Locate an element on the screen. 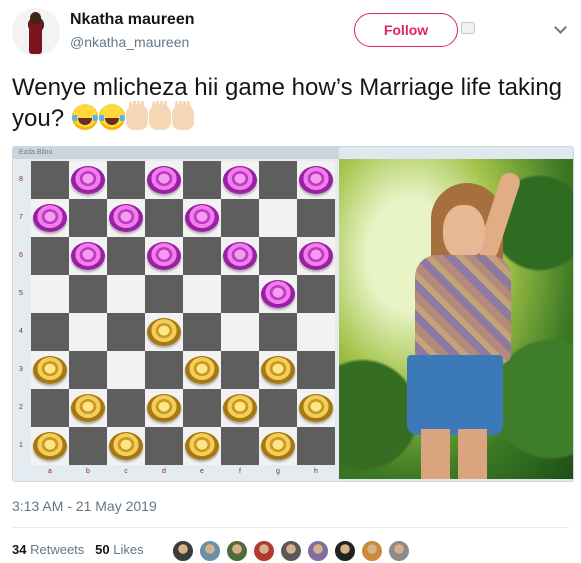 Image resolution: width=581 pixels, height=563 pixels. tweet-stats: 34 Retweets 50 Likes is located at coordinates (78, 549).